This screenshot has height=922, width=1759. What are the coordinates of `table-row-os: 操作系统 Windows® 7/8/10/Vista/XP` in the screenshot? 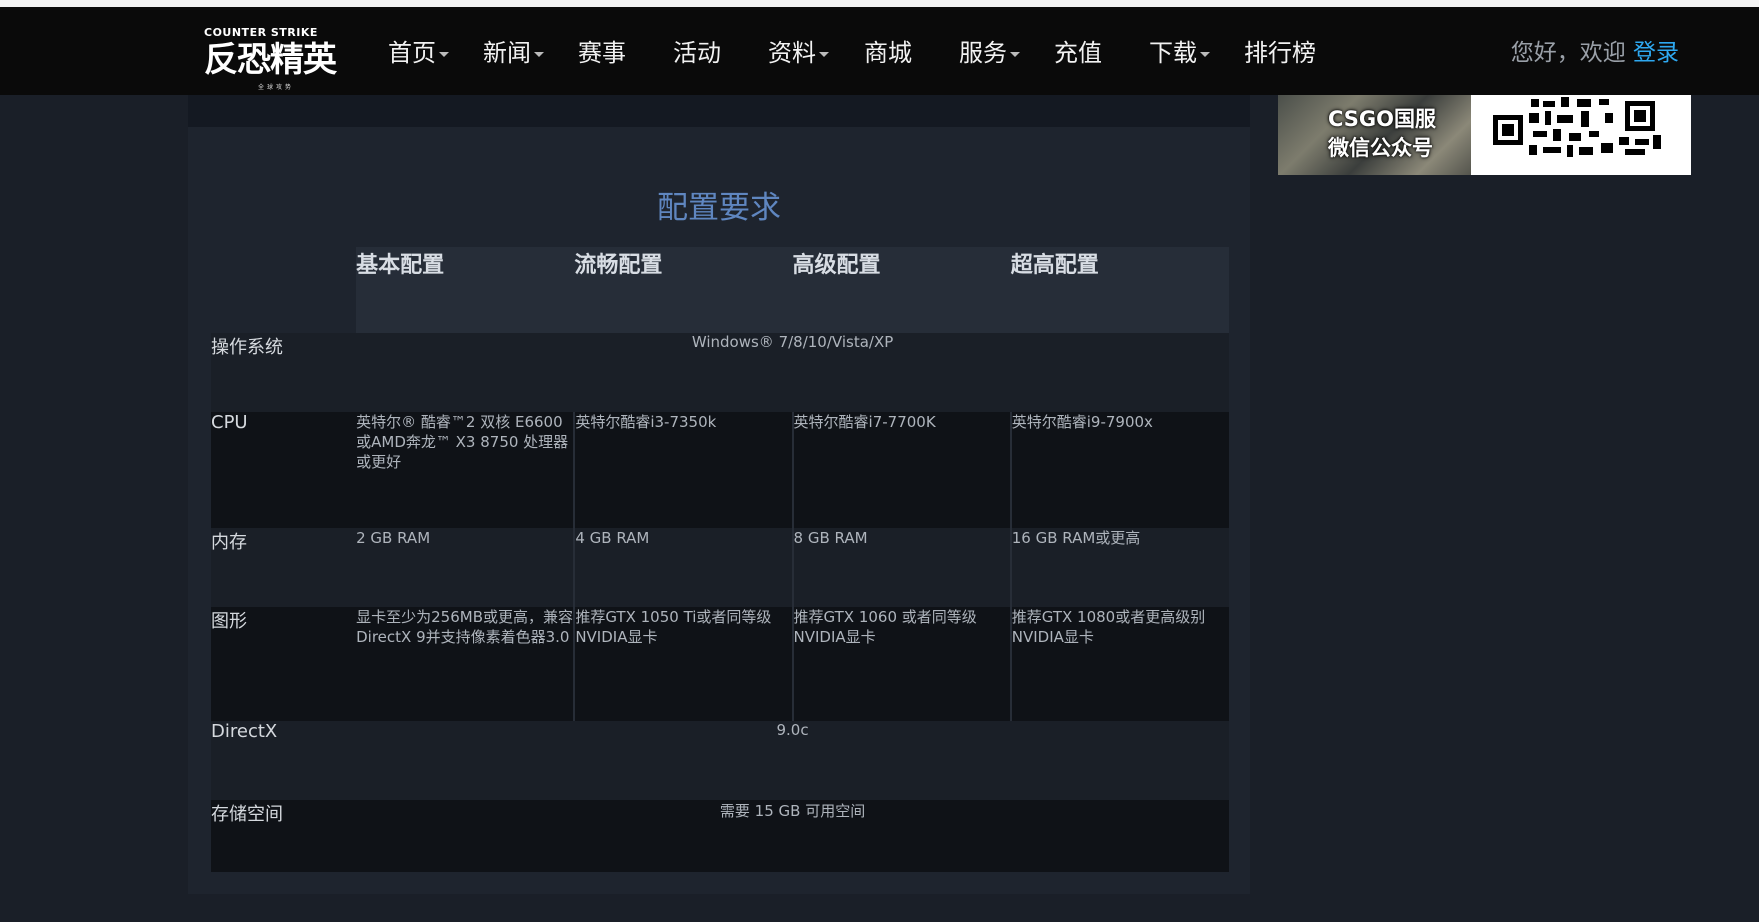 It's located at (720, 372).